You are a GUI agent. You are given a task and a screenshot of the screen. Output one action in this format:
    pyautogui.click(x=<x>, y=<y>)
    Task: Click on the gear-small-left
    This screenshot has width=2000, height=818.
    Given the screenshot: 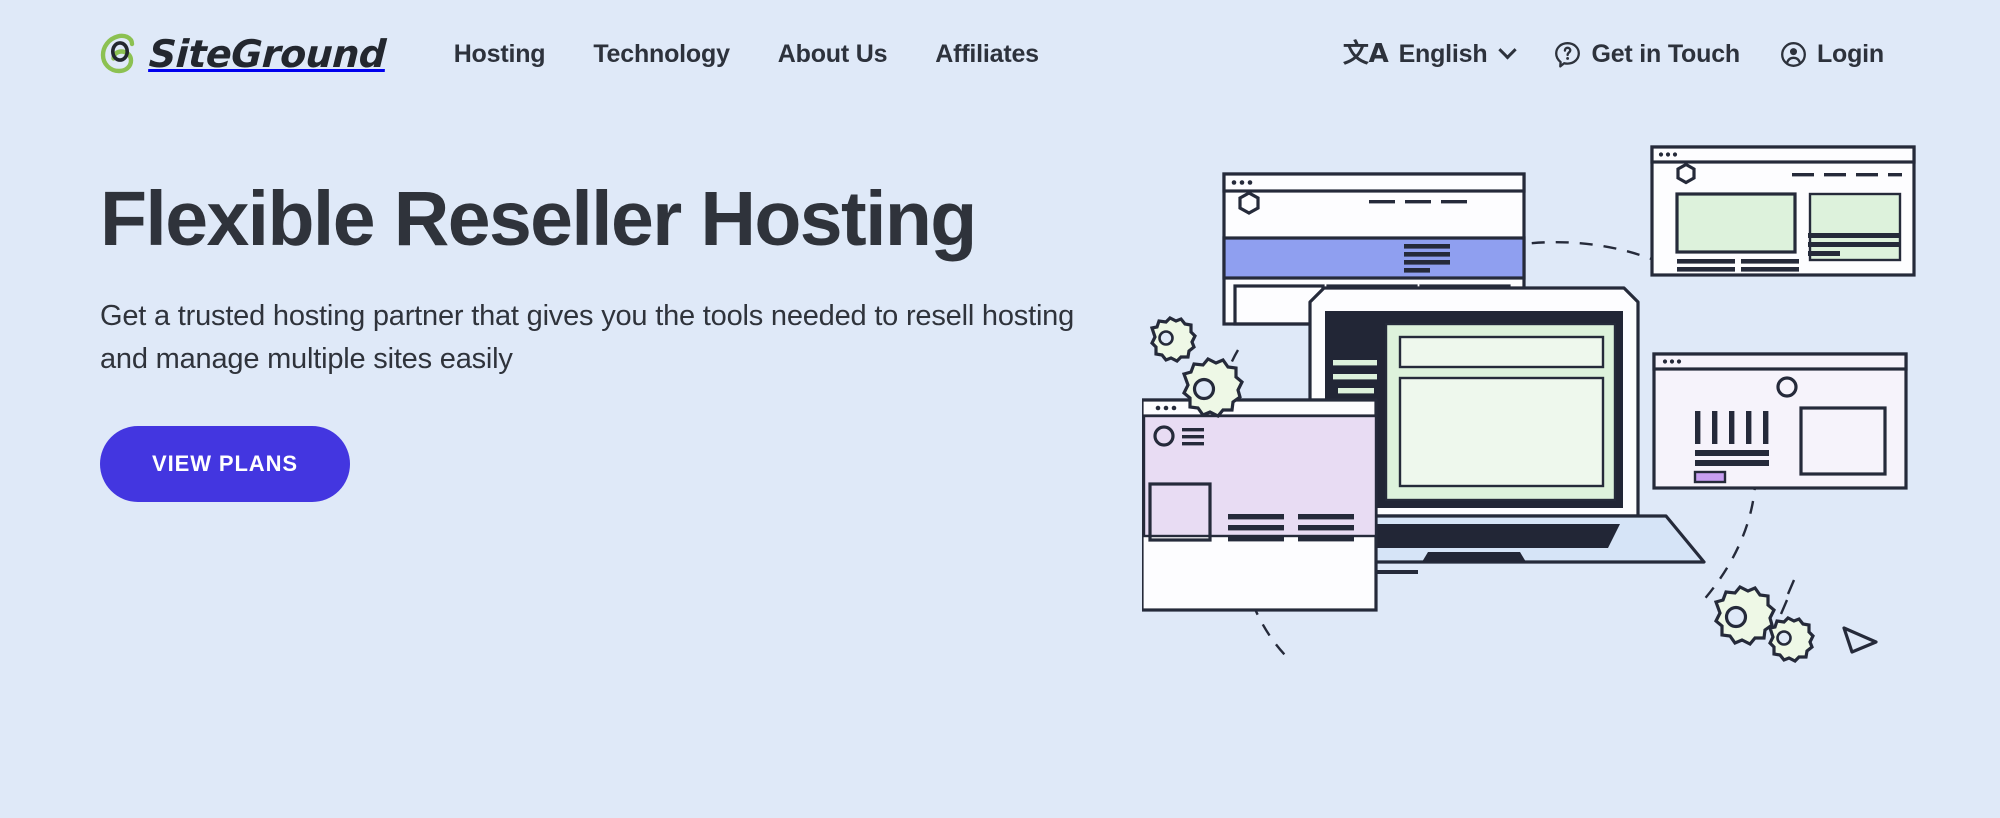 What is the action you would take?
    pyautogui.click(x=1173, y=339)
    